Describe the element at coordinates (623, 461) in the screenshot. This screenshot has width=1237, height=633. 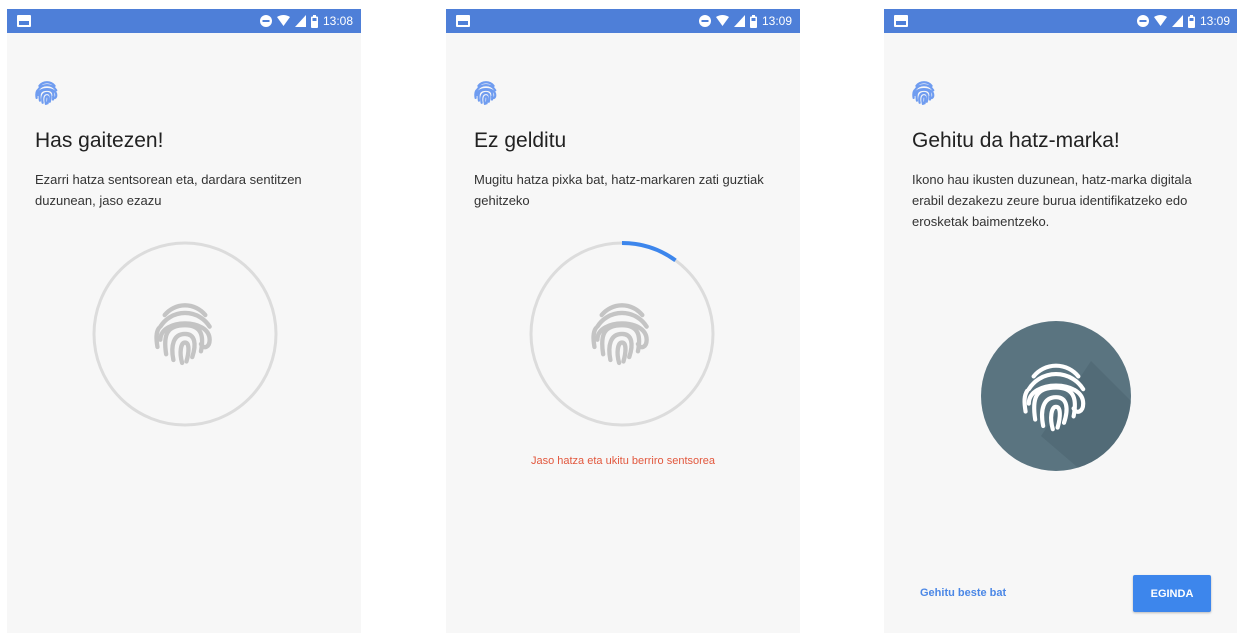
I see `error-message: Jaso hatza eta ukitu berriro sentsorea` at that location.